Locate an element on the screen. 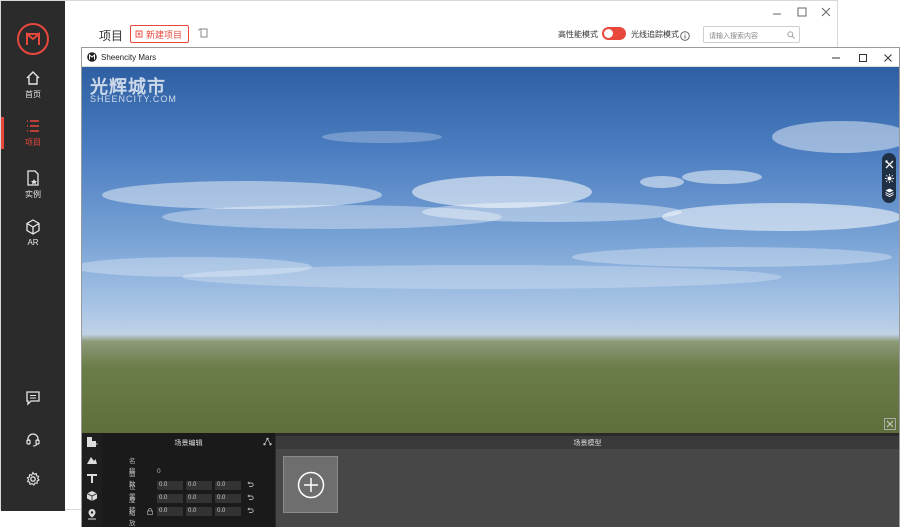 The image size is (900, 527). box-icon is located at coordinates (92, 496).